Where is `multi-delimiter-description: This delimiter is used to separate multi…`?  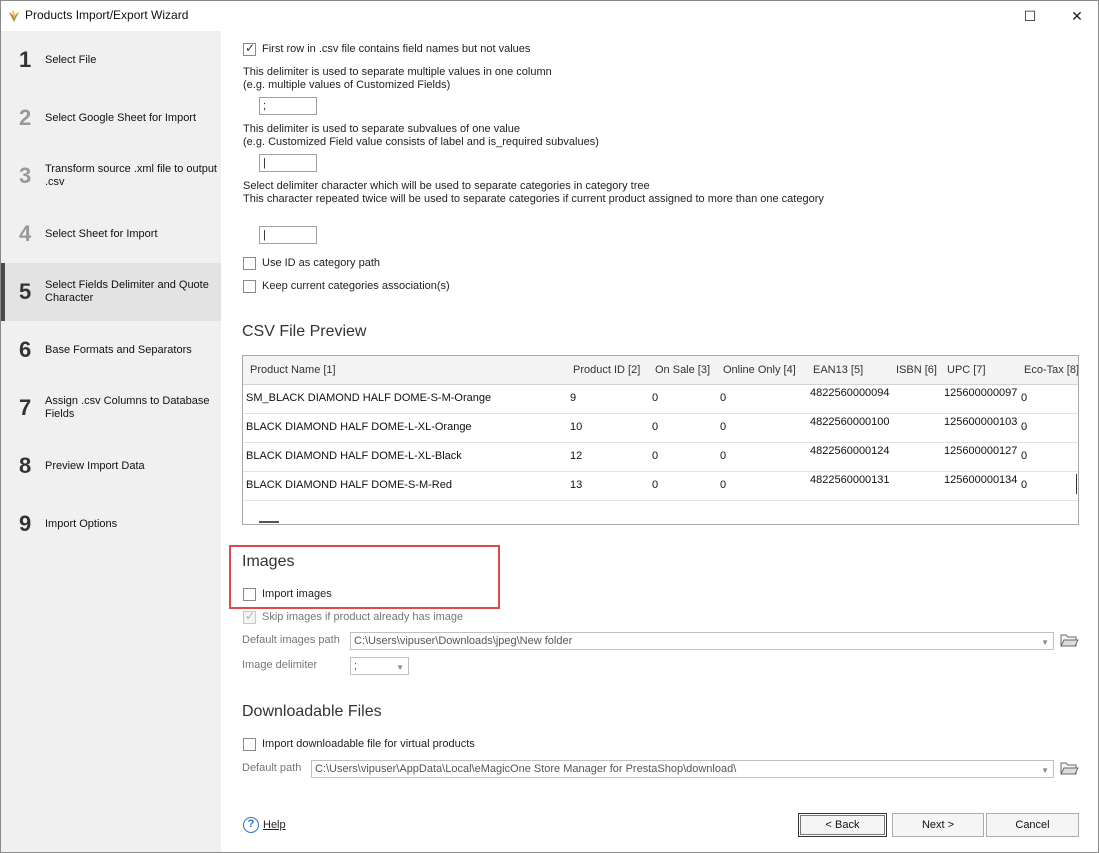 multi-delimiter-description: This delimiter is used to separate multi… is located at coordinates (397, 72).